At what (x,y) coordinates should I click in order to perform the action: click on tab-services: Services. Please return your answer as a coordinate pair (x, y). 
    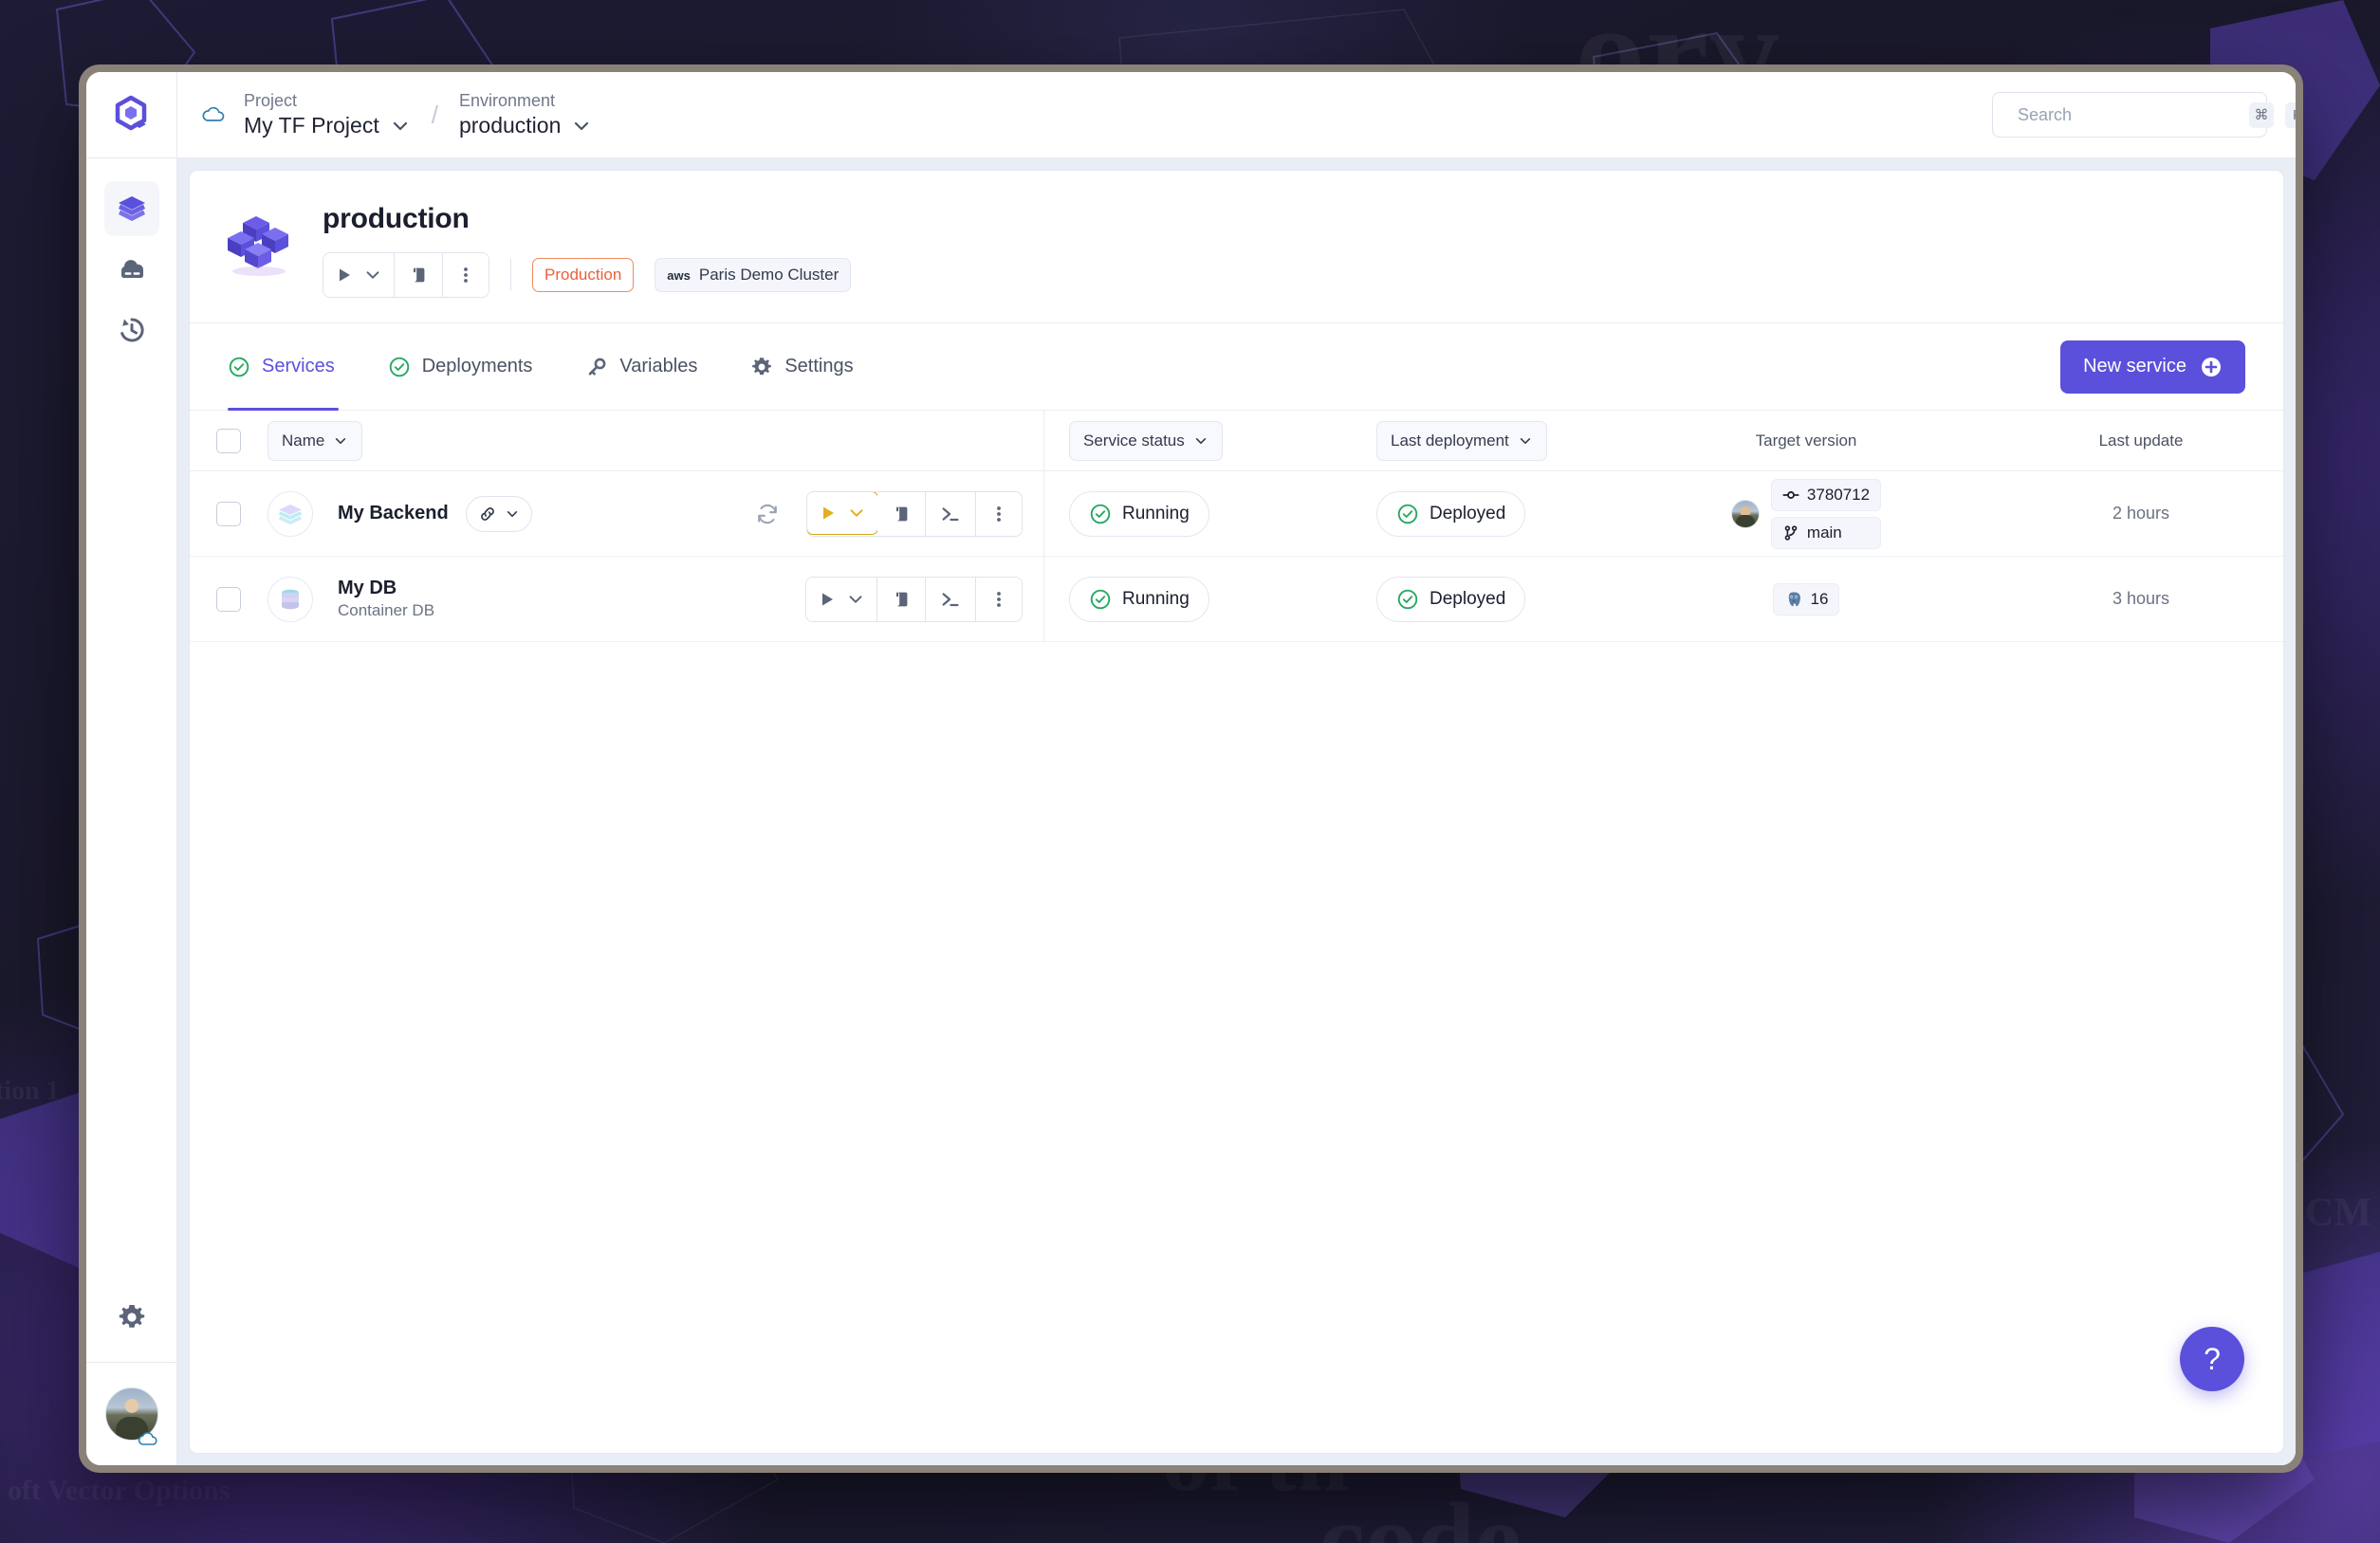
    Looking at the image, I should click on (294, 367).